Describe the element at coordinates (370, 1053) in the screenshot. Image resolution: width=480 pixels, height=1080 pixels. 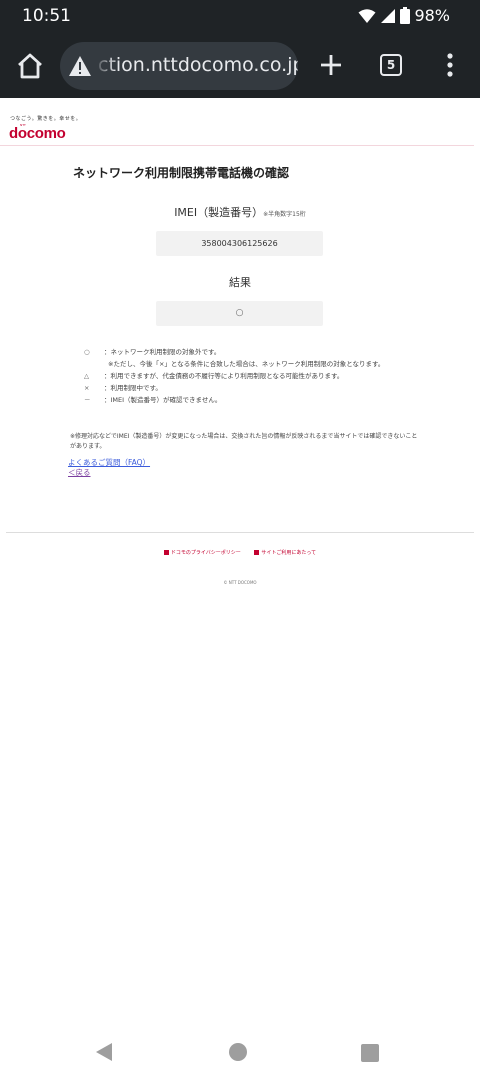
I see `recents-square-icon` at that location.